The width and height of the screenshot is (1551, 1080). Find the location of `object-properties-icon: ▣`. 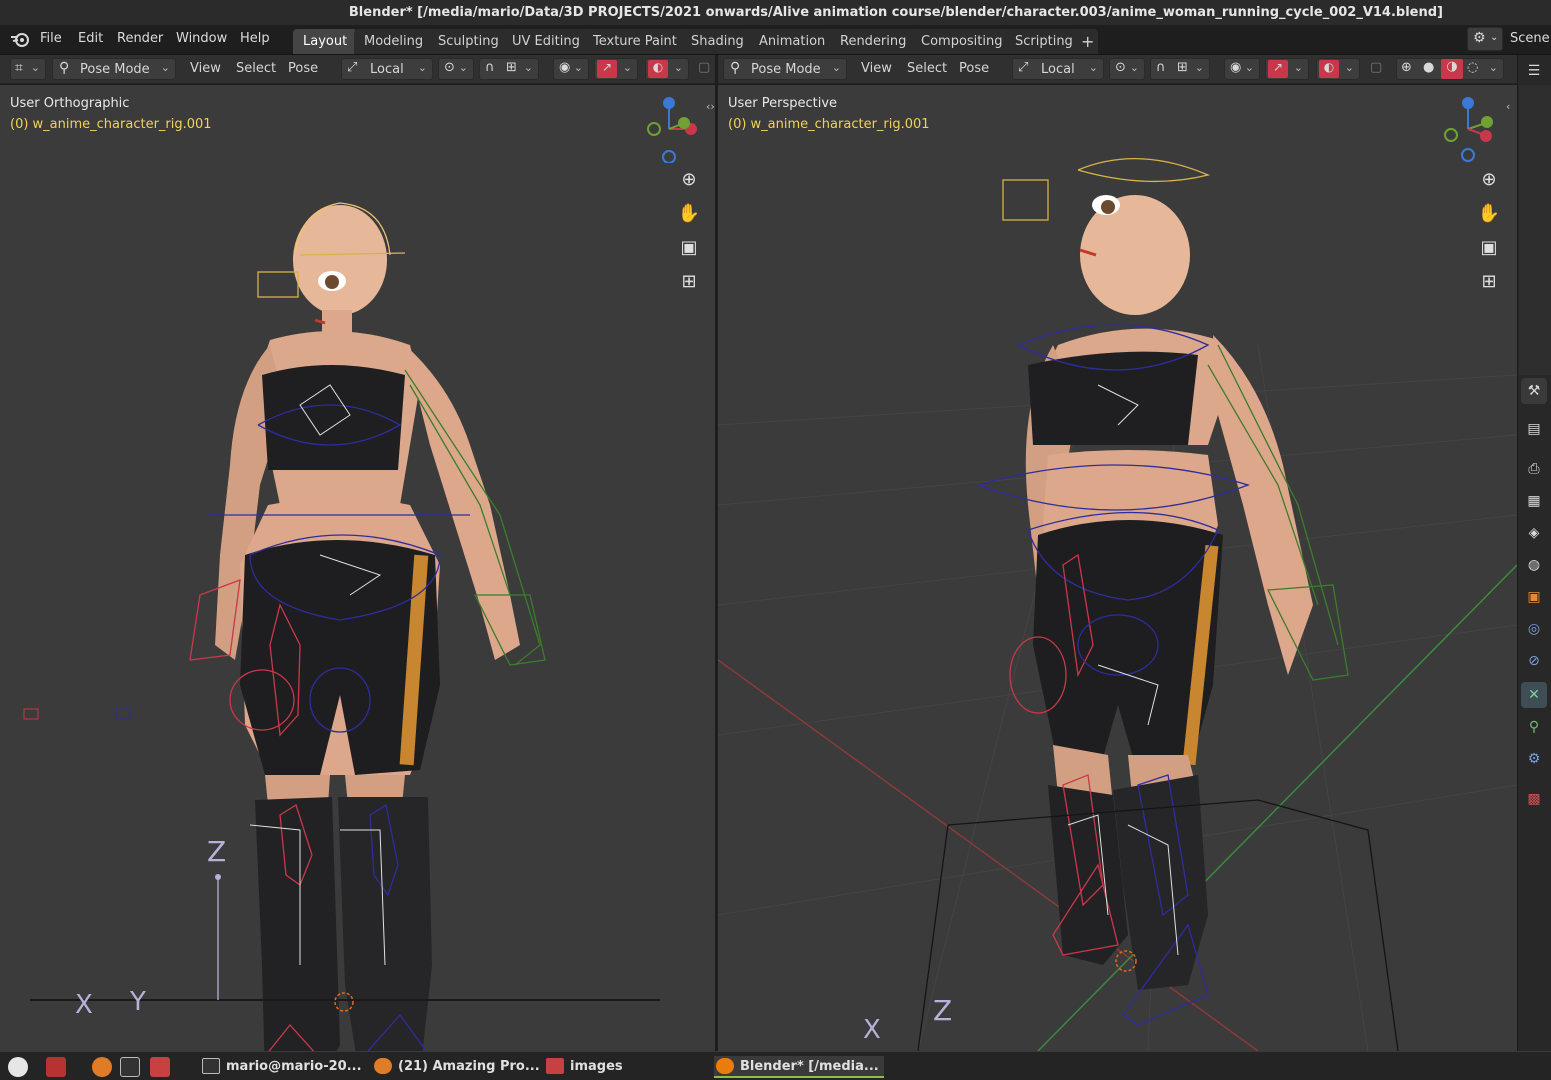

object-properties-icon: ▣ is located at coordinates (1534, 597).